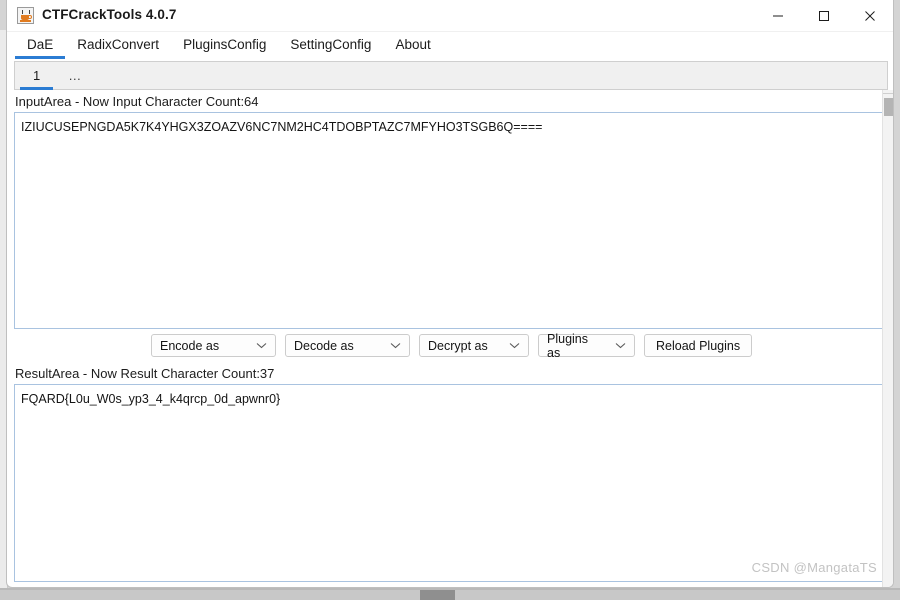  What do you see at coordinates (887, 338) in the screenshot?
I see `window-vertical-scrollbar` at bounding box center [887, 338].